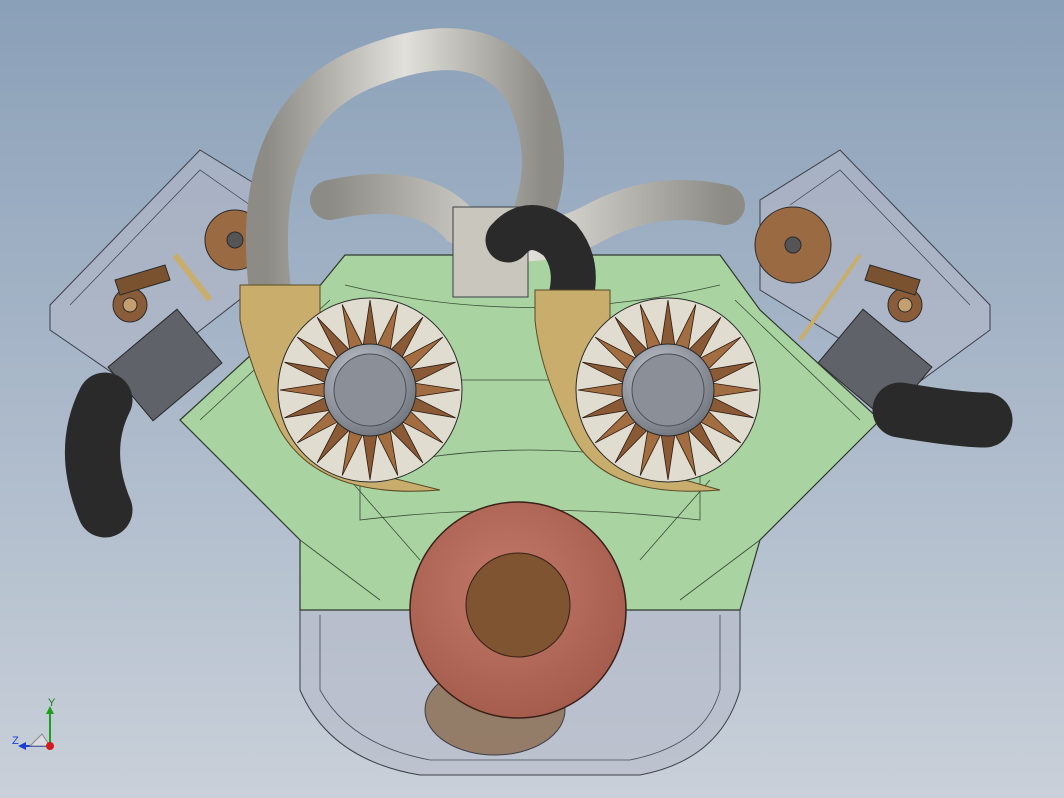 Image resolution: width=1064 pixels, height=798 pixels. I want to click on left-cam-pulley-hub, so click(235, 240).